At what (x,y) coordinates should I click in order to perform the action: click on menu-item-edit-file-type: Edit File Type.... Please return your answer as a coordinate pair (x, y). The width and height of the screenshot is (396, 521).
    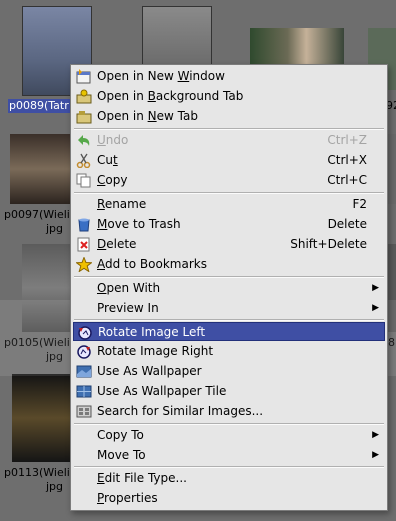
    Looking at the image, I should click on (229, 478).